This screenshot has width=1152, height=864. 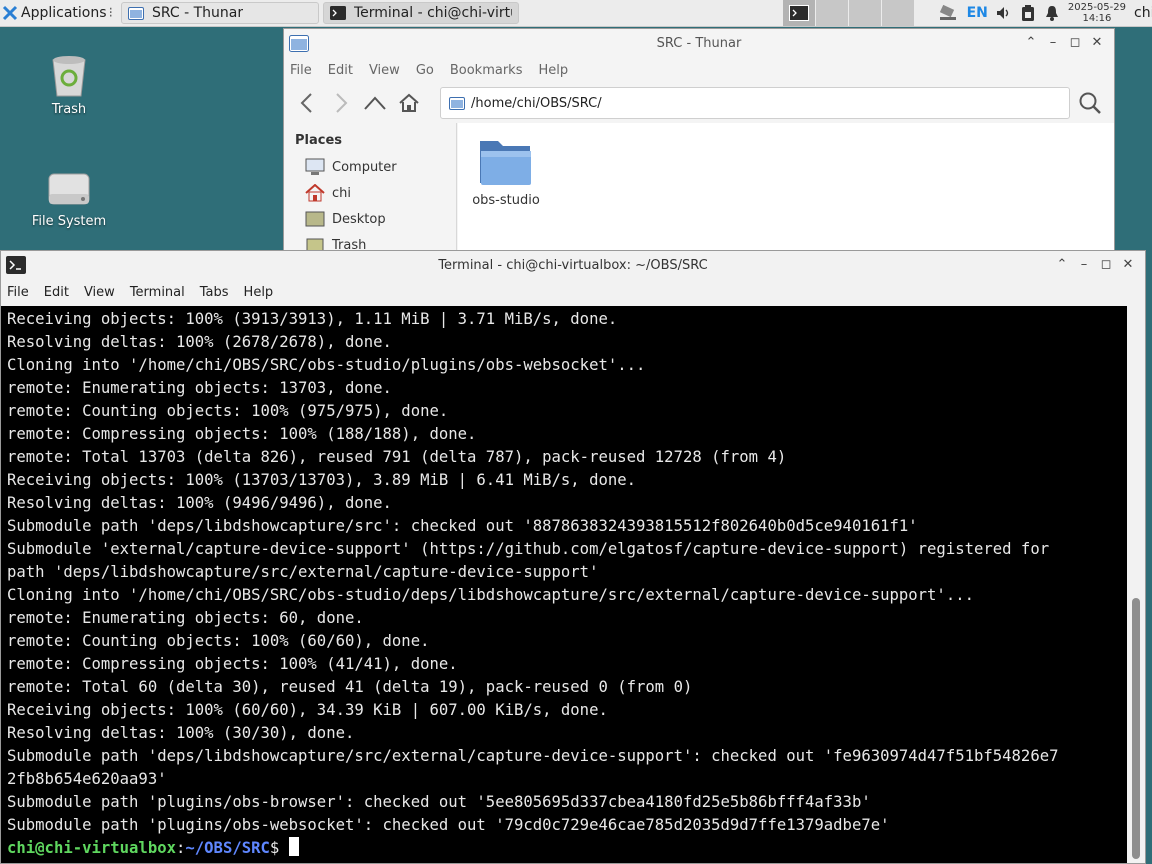 What do you see at coordinates (279, 848) in the screenshot?
I see `prompt-symbol: $` at bounding box center [279, 848].